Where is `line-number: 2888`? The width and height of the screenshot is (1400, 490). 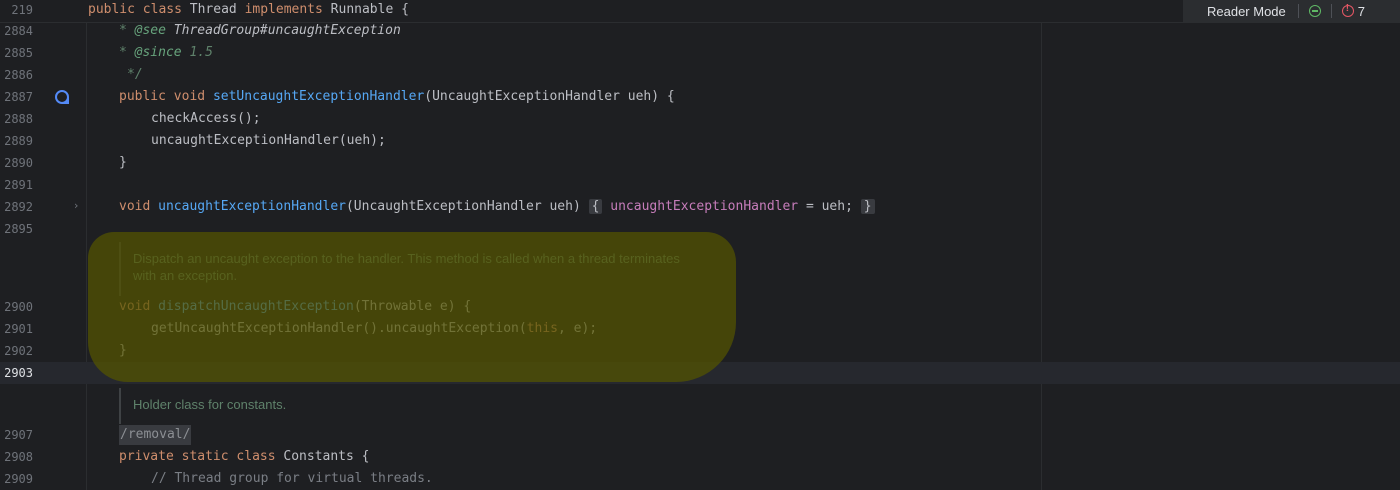 line-number: 2888 is located at coordinates (18, 119).